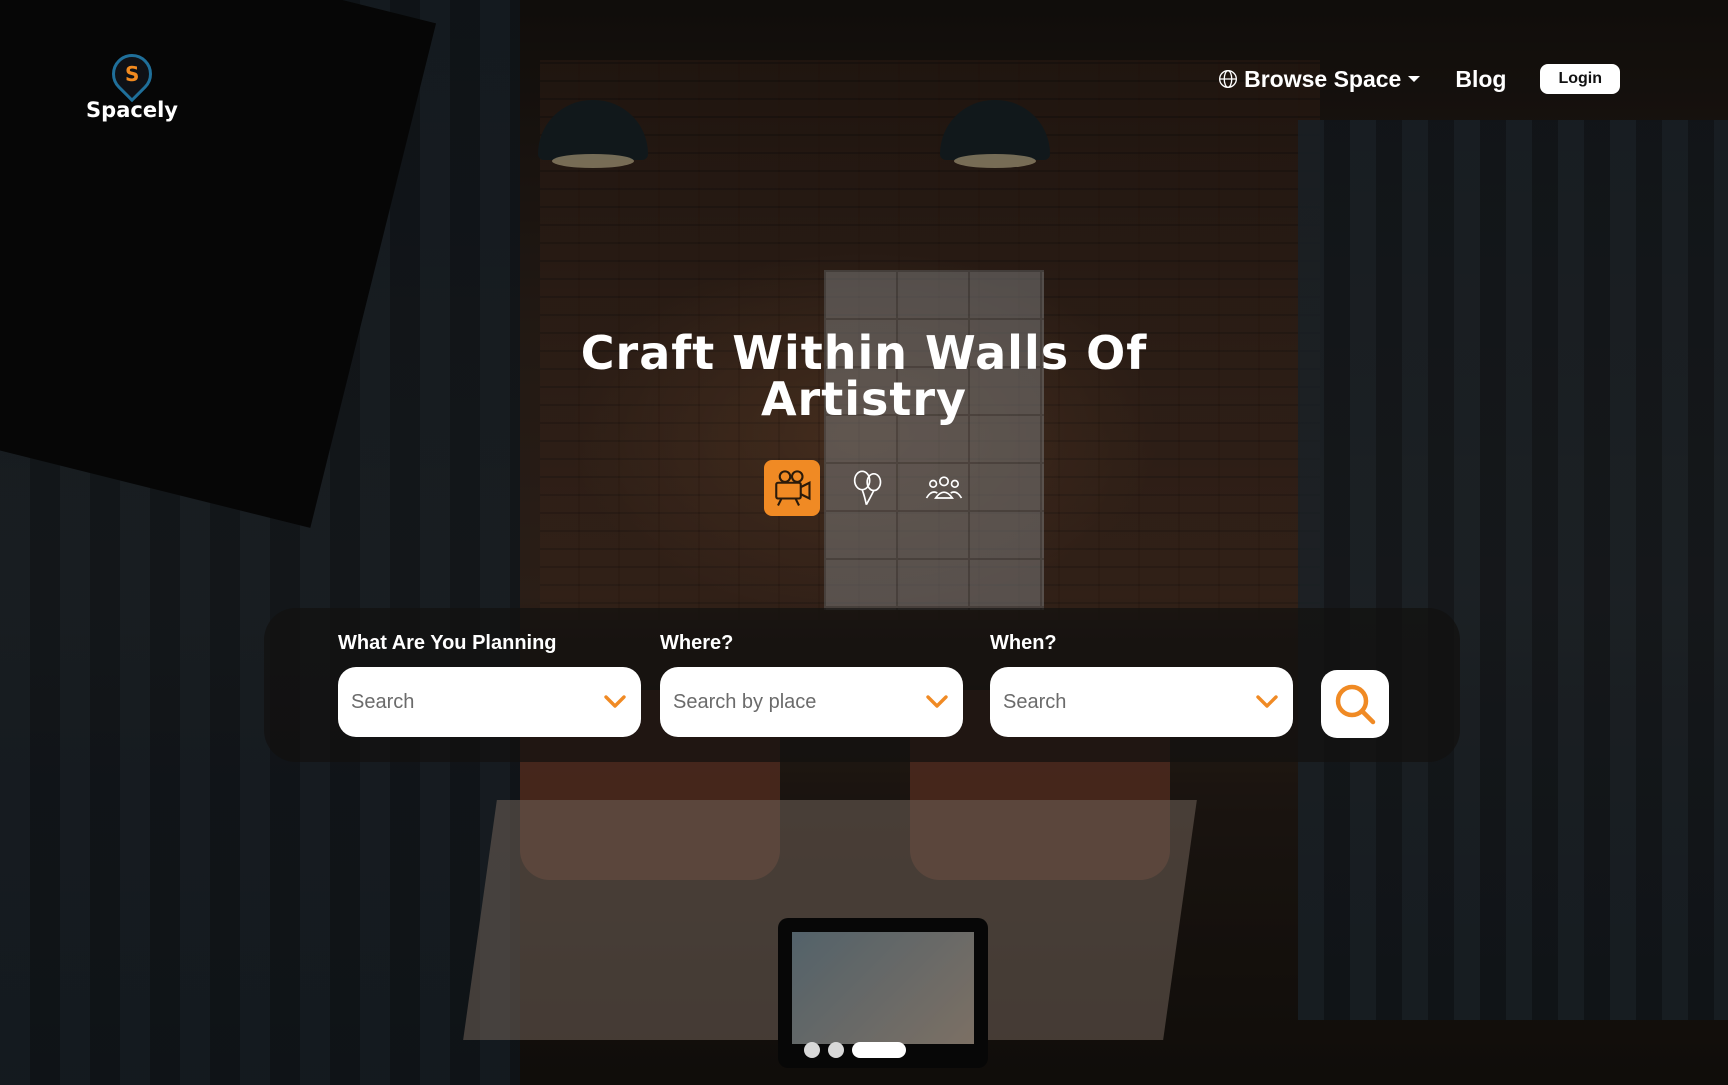 The height and width of the screenshot is (1085, 1728). What do you see at coordinates (1580, 79) in the screenshot?
I see `login-button: Login` at bounding box center [1580, 79].